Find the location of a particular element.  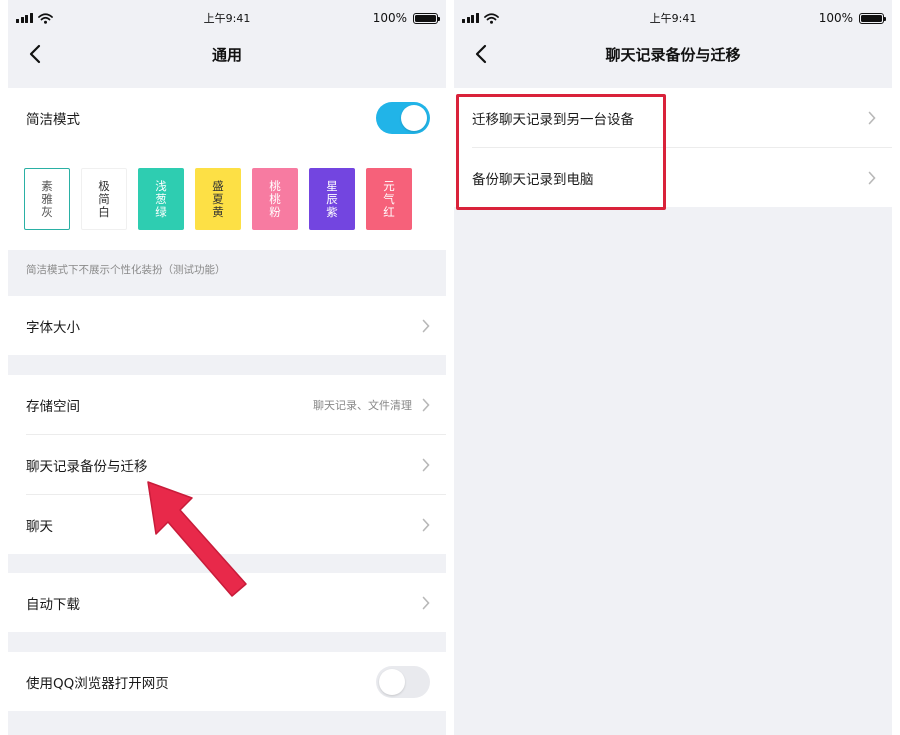

nav-bar: 通用 is located at coordinates (227, 54).